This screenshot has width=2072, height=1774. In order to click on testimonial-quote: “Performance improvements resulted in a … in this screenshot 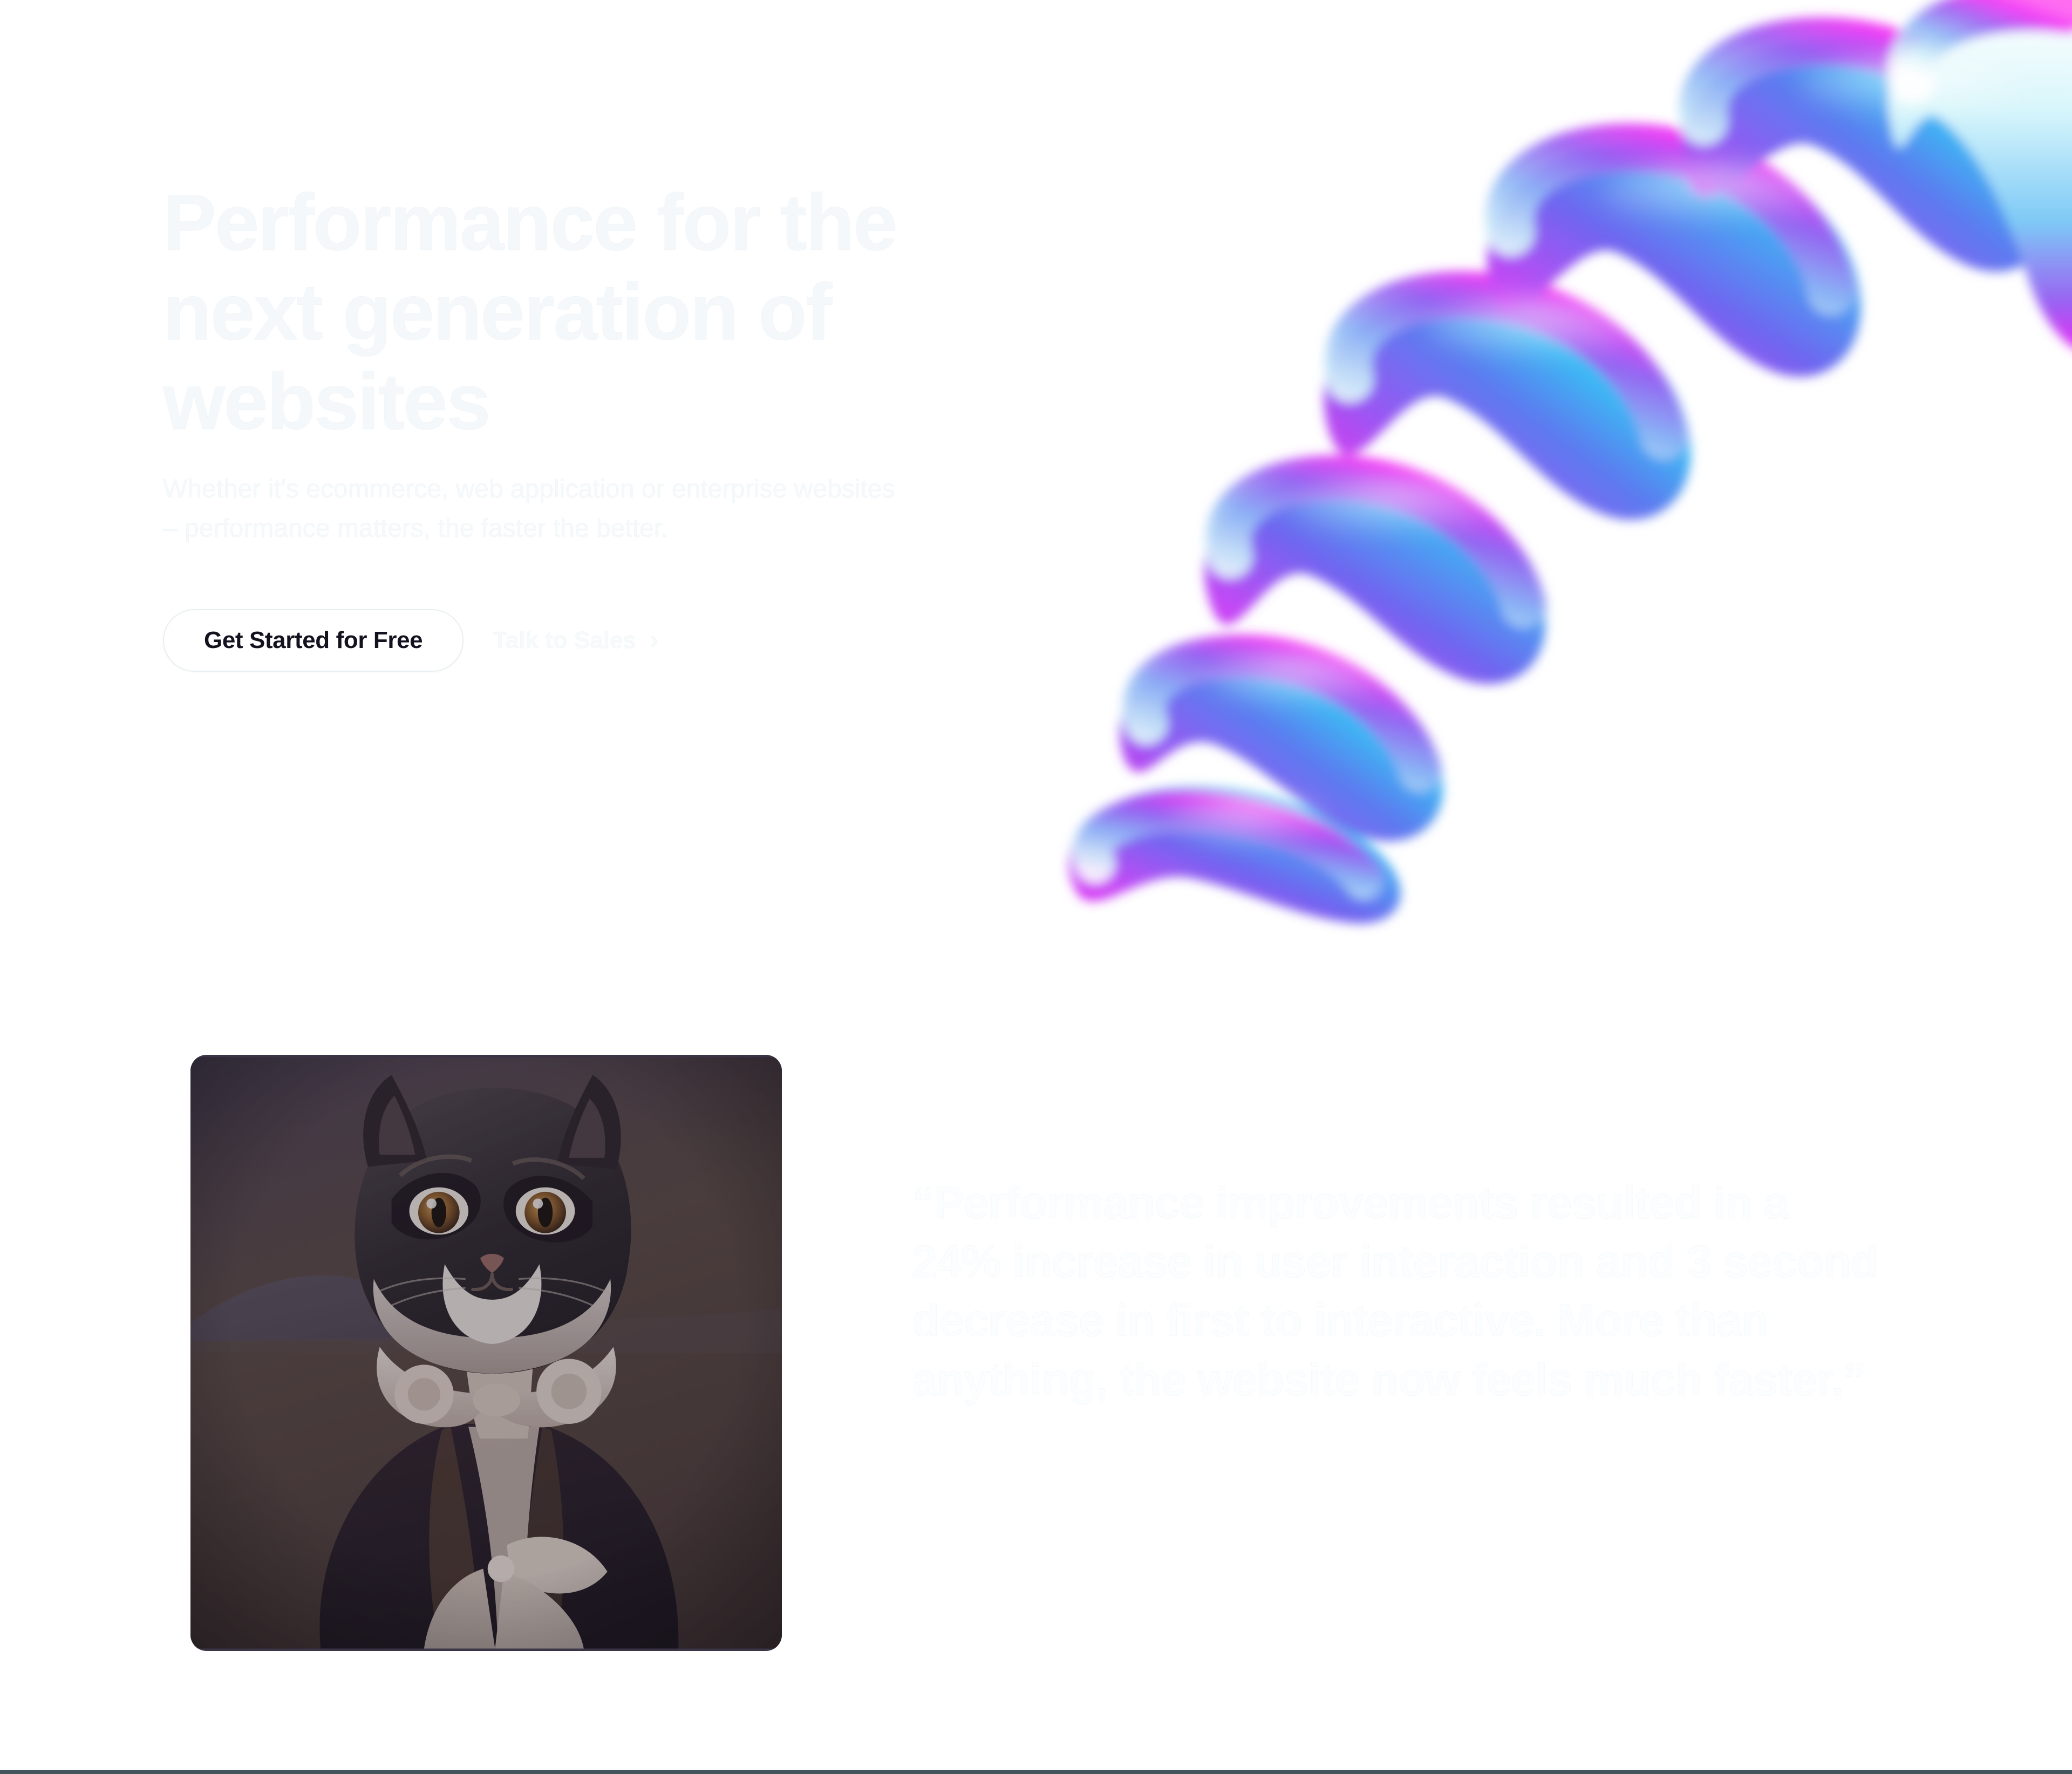, I will do `click(1397, 1291)`.